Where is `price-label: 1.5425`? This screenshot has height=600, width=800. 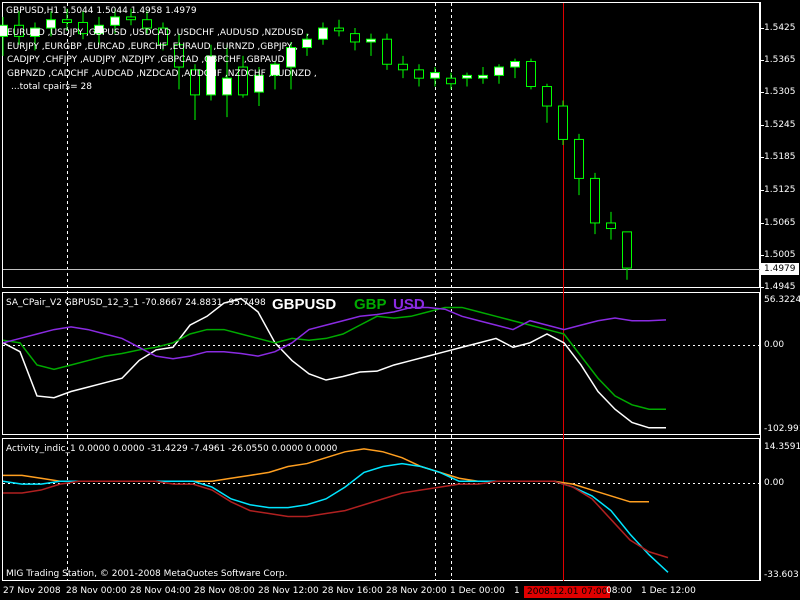
price-label: 1.5425 is located at coordinates (780, 28).